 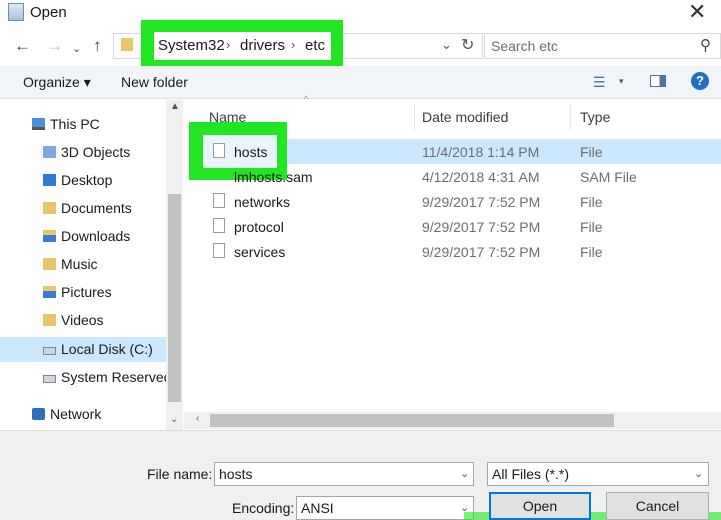 I want to click on filename-label: File name:, so click(x=180, y=474).